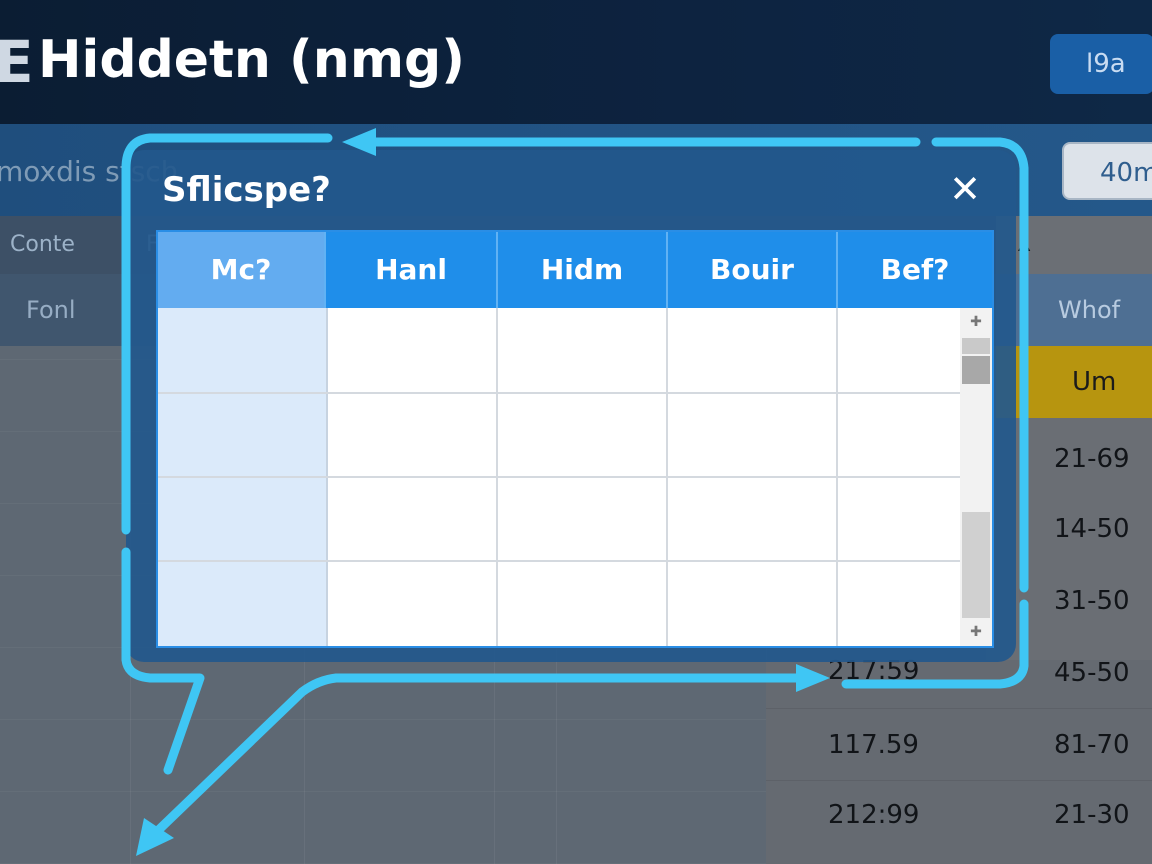 The image size is (1152, 864). What do you see at coordinates (1092, 601) in the screenshot?
I see `bg-cell-value: 31-50` at bounding box center [1092, 601].